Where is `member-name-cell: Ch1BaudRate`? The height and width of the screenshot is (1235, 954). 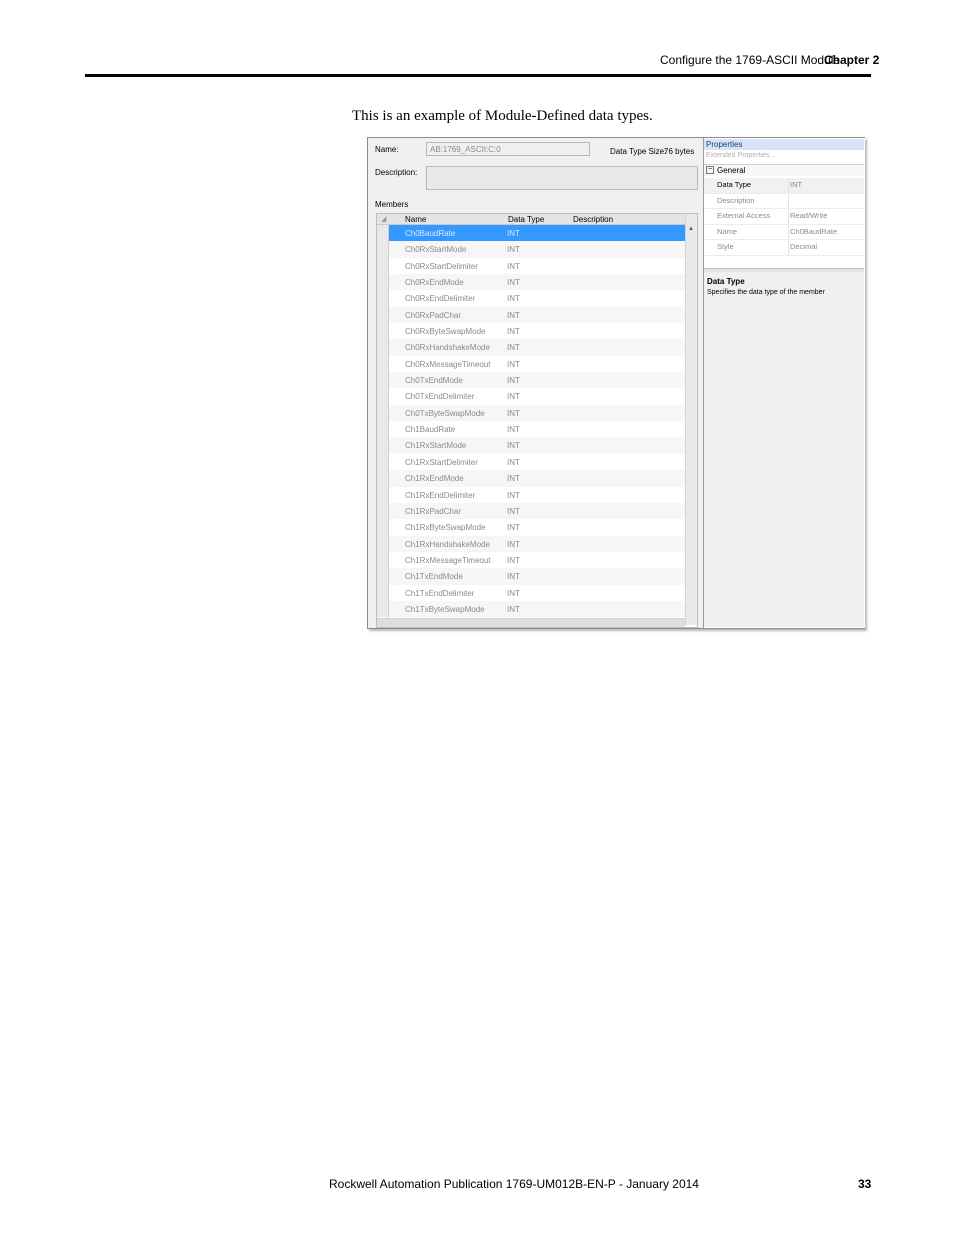 member-name-cell: Ch1BaudRate is located at coordinates (430, 429).